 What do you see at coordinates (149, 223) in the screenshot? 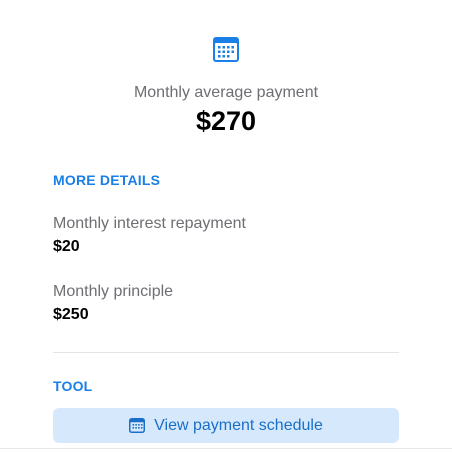
I see `interest-repayment-label: Monthly interest repayment` at bounding box center [149, 223].